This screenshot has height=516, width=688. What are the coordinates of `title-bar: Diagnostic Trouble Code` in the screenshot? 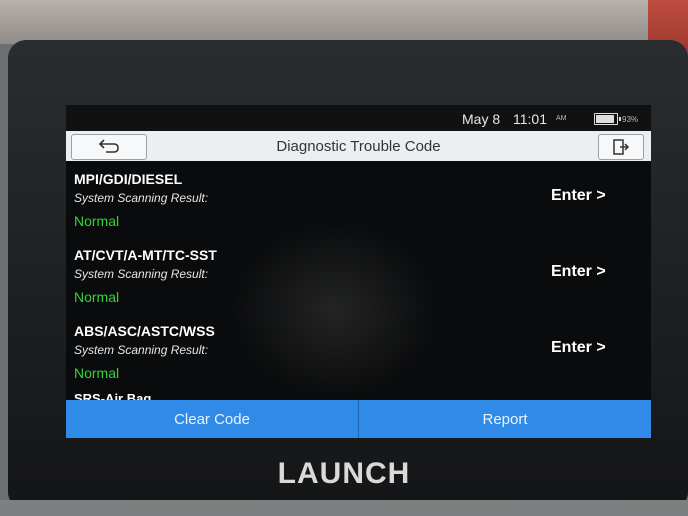 It's located at (358, 146).